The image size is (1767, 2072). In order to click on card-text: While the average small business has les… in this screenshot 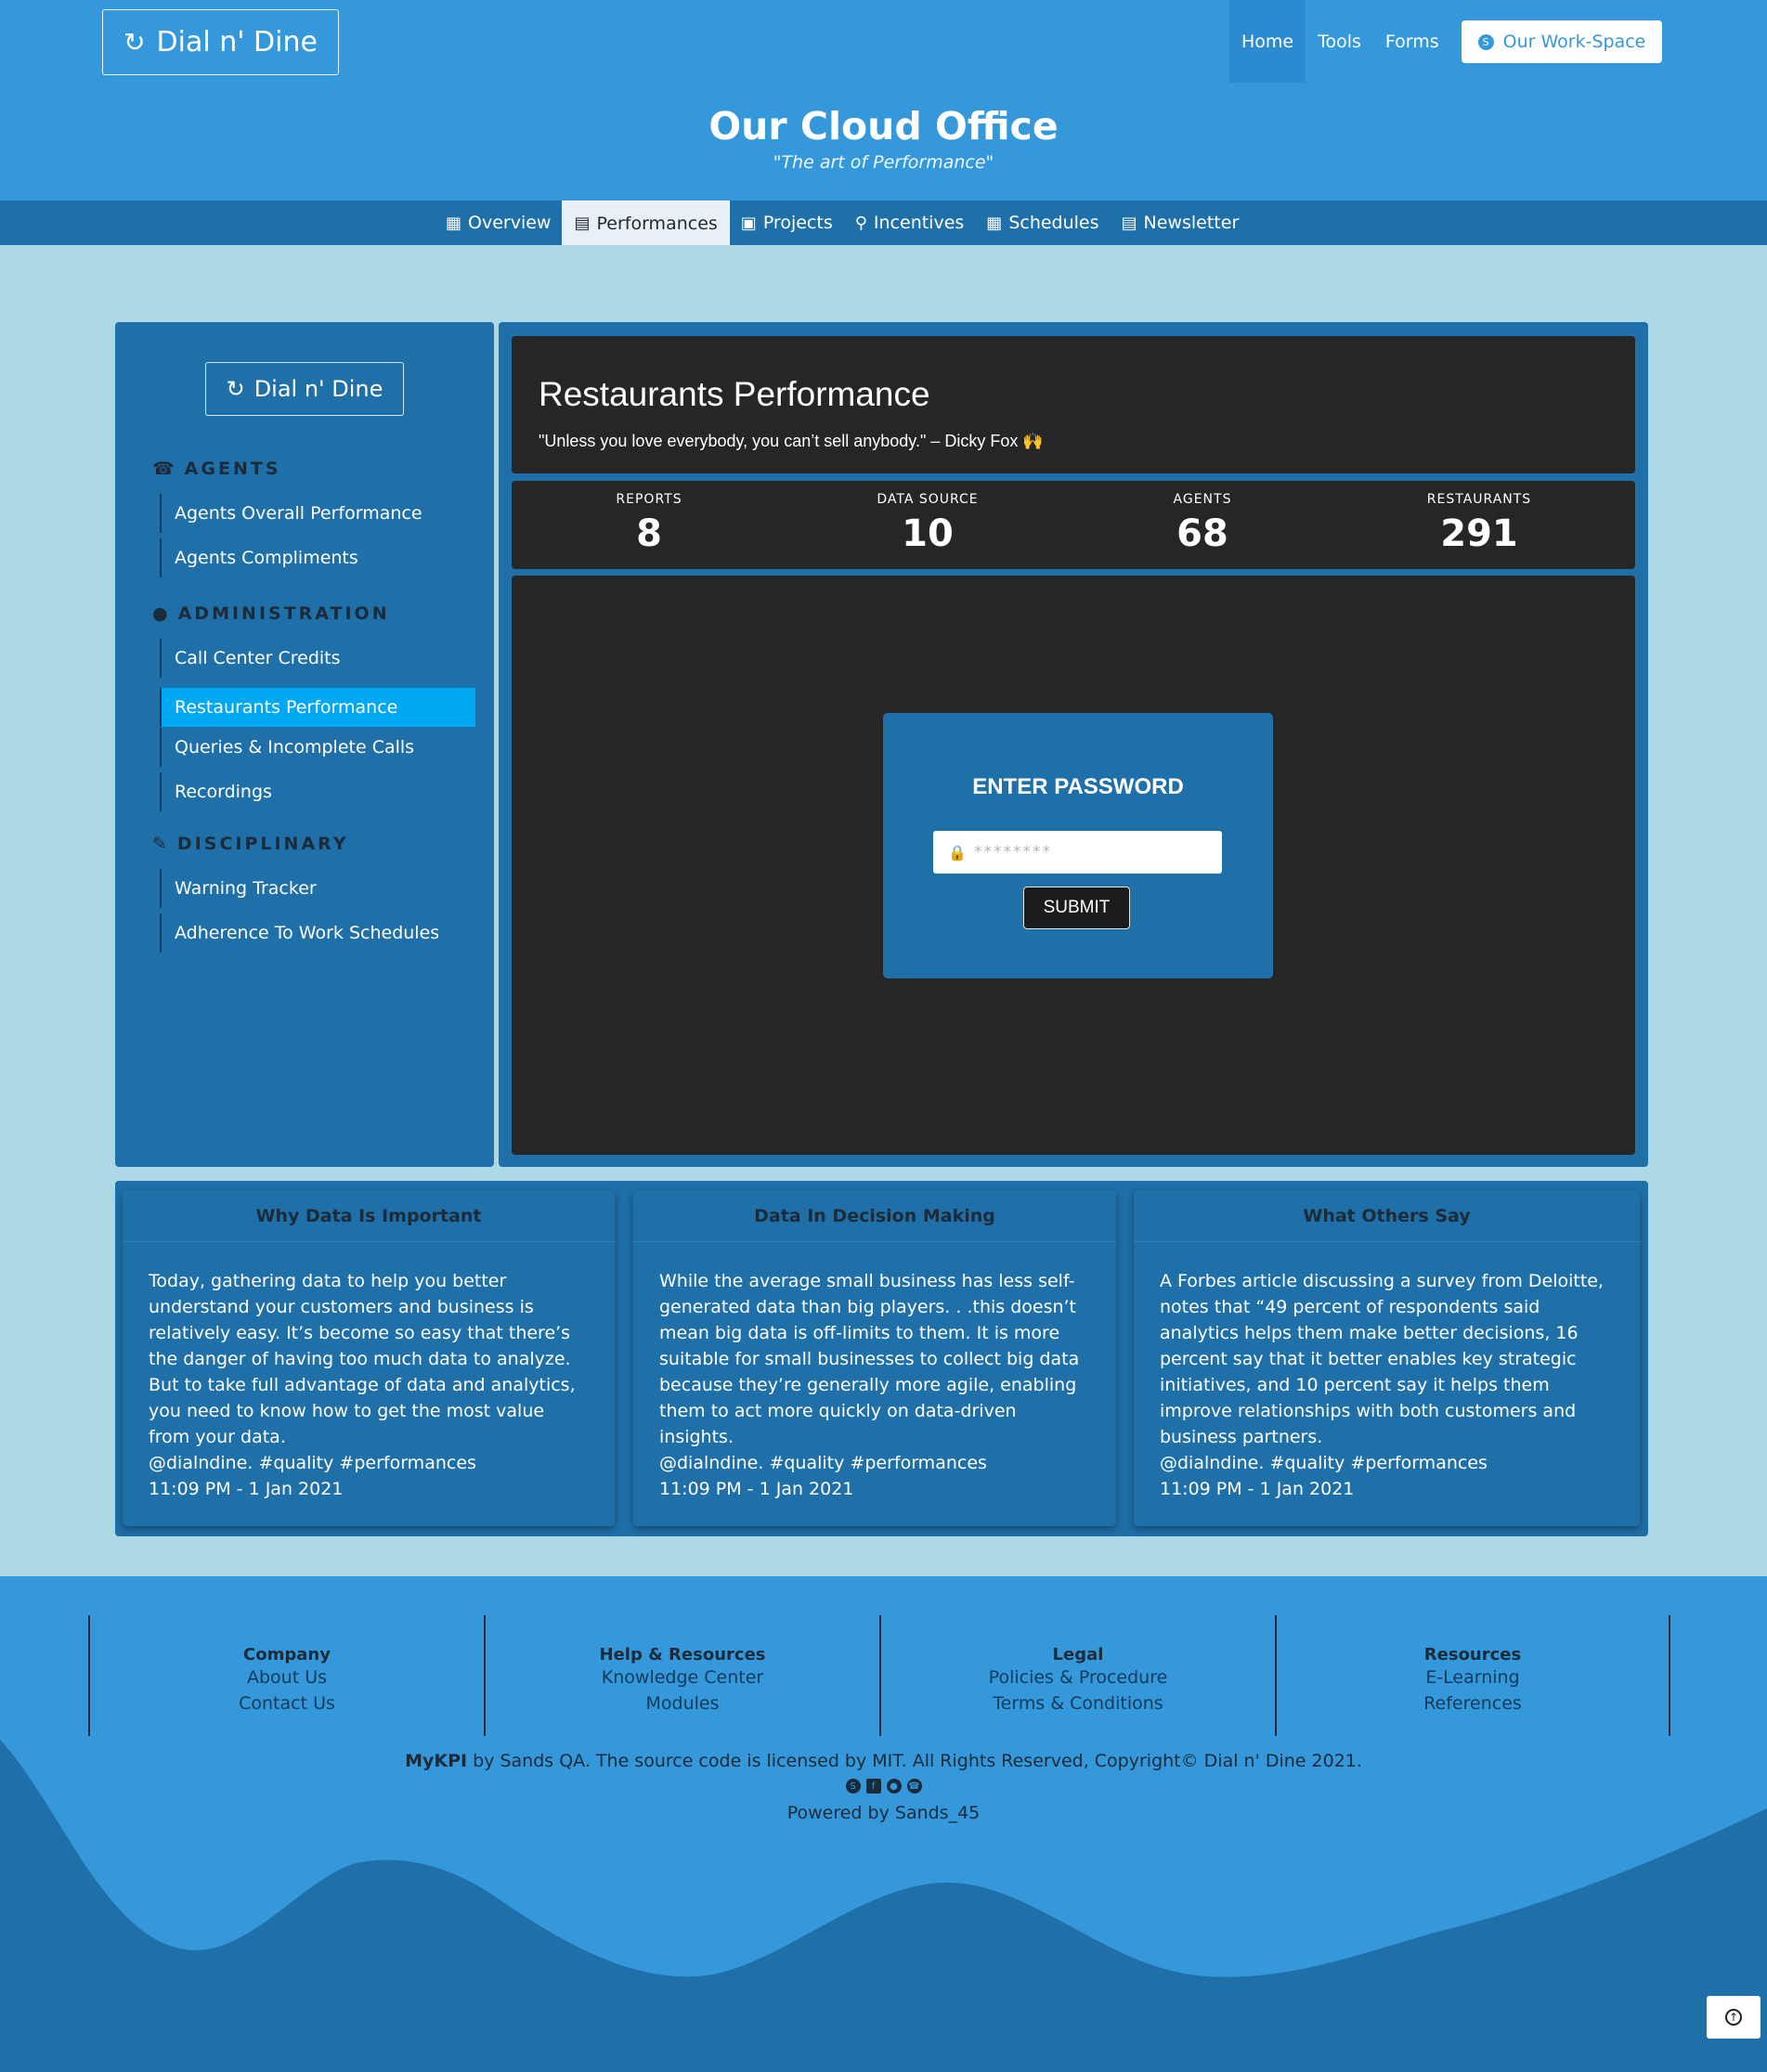, I will do `click(869, 1359)`.